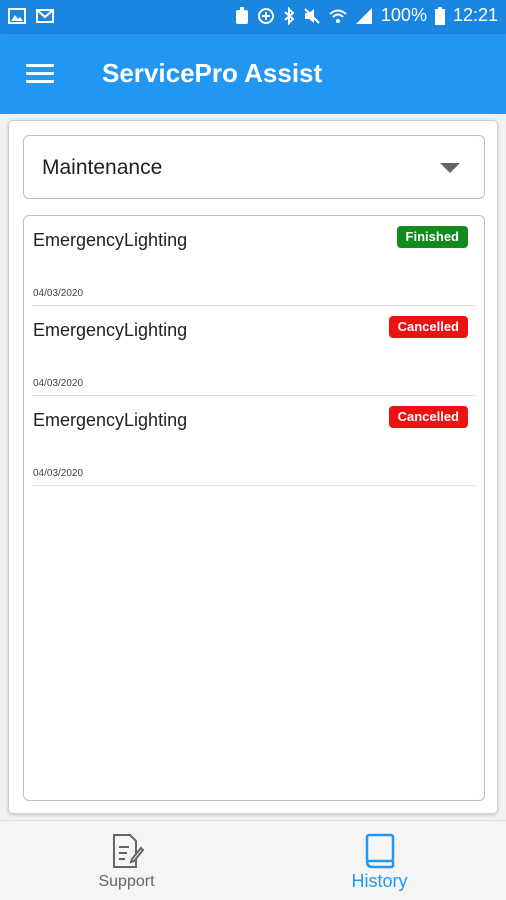 The image size is (506, 900). What do you see at coordinates (338, 16) in the screenshot?
I see `wifi-icon` at bounding box center [338, 16].